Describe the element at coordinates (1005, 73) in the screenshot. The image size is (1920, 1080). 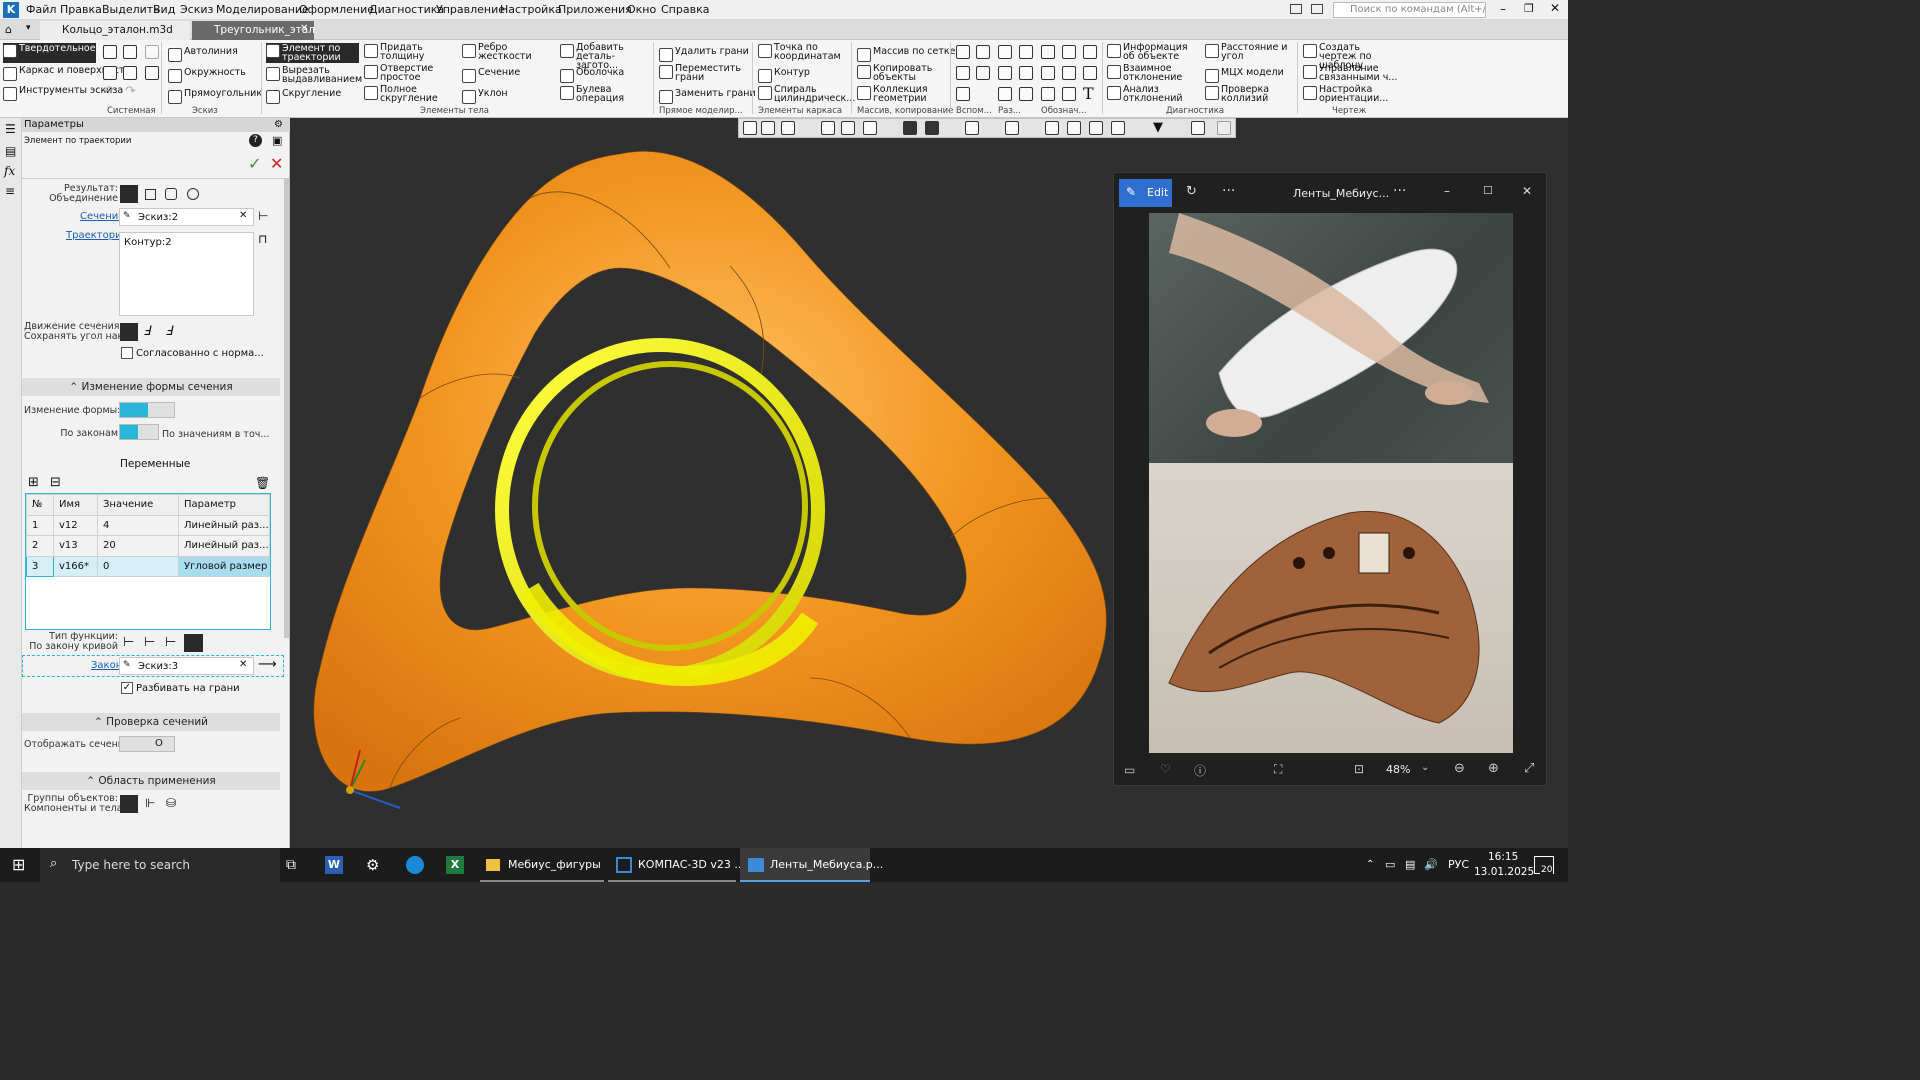
I see `cutaway-icon` at that location.